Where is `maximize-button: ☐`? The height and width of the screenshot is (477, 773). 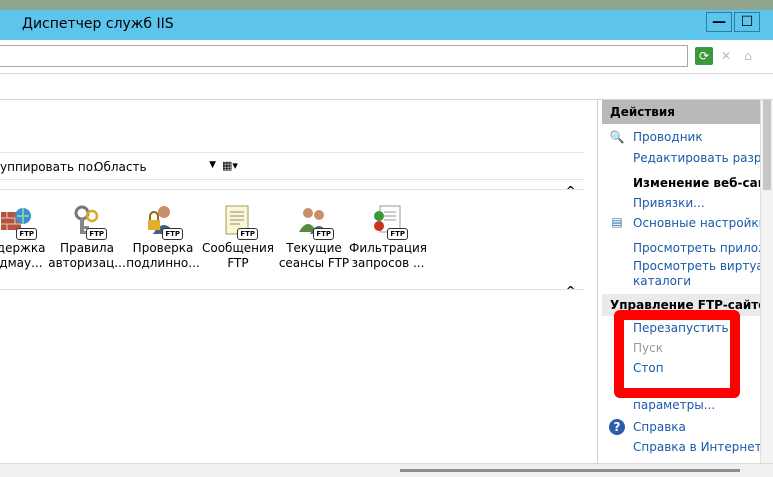 maximize-button: ☐ is located at coordinates (747, 22).